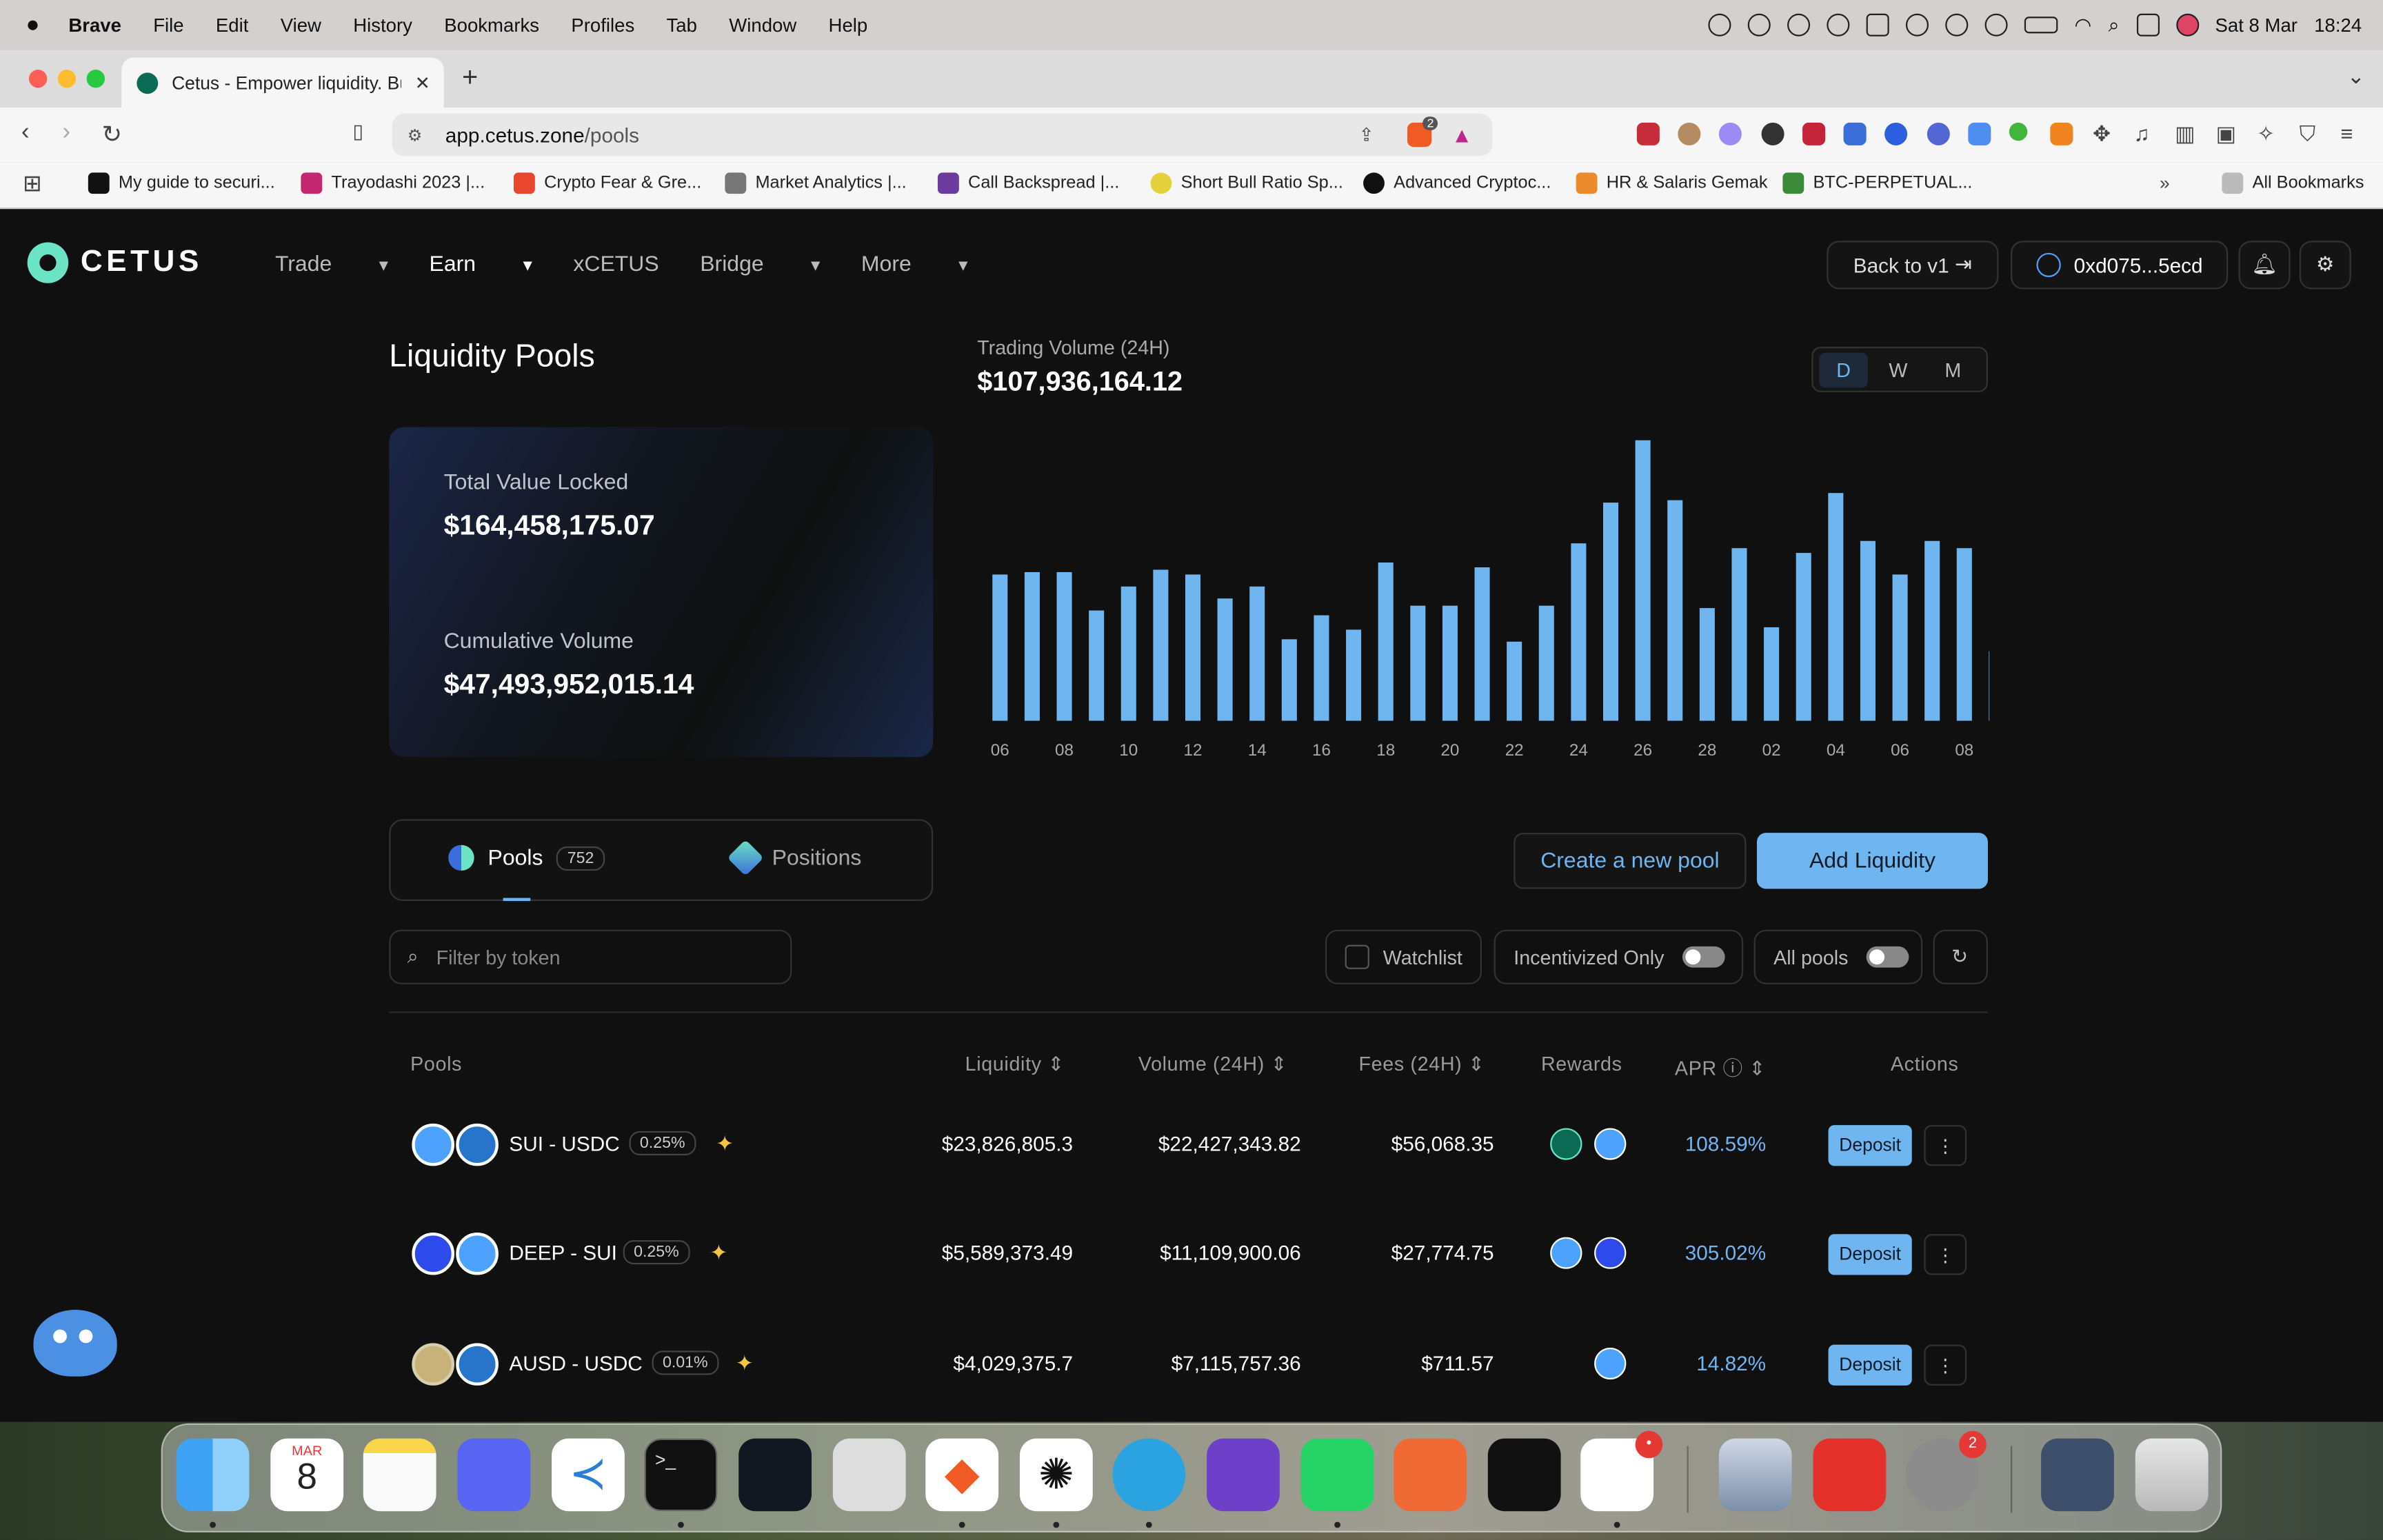 This screenshot has width=2383, height=1540. Describe the element at coordinates (1953, 371) in the screenshot. I see `period-month-button: M` at that location.